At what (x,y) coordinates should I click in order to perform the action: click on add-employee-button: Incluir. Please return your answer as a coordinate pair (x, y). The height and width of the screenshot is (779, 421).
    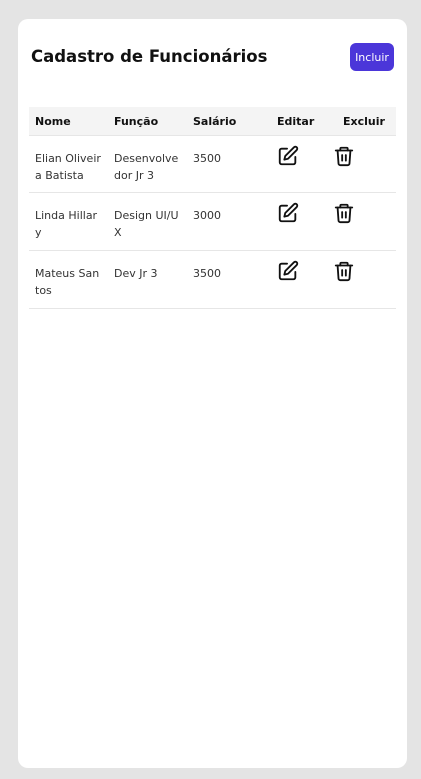
    Looking at the image, I should click on (372, 57).